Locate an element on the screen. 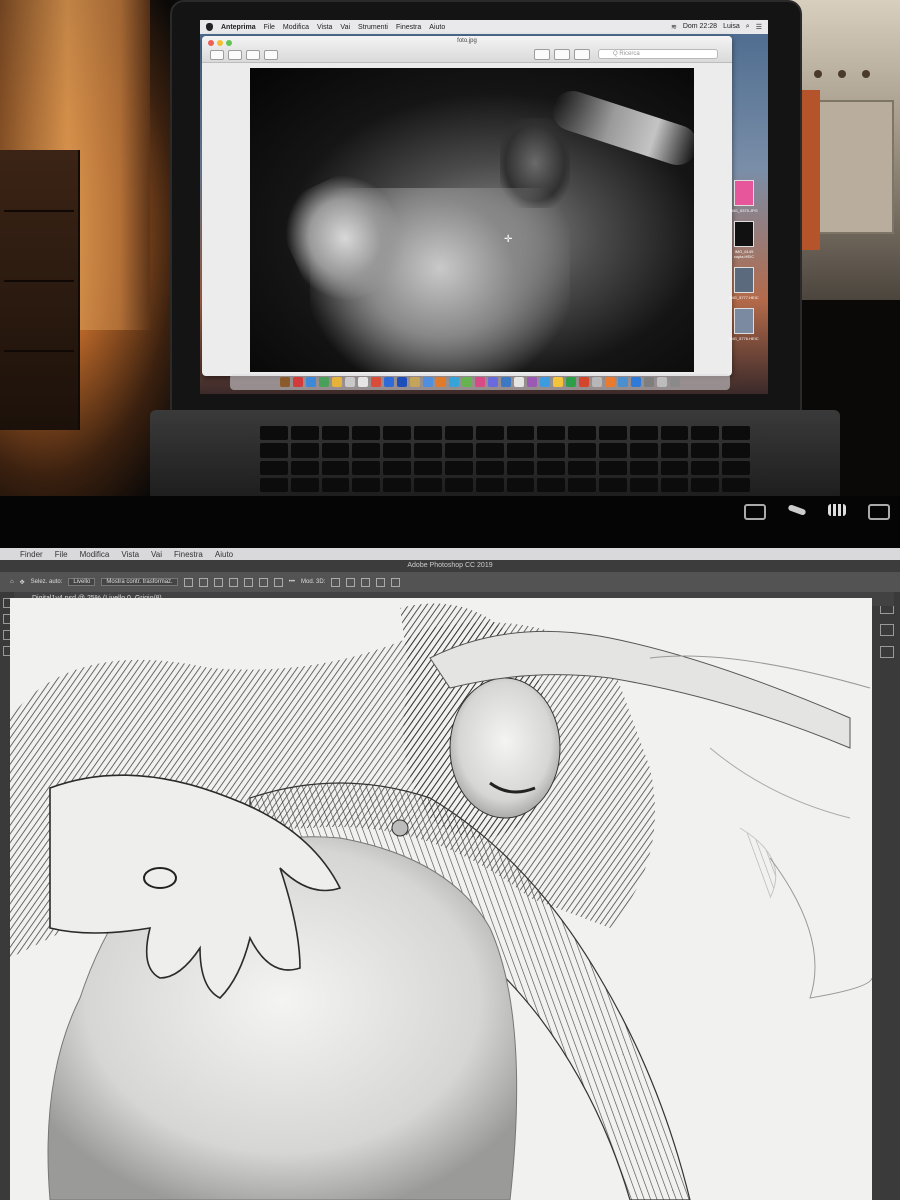  move-tool-icon: ✥ is located at coordinates (22, 582).